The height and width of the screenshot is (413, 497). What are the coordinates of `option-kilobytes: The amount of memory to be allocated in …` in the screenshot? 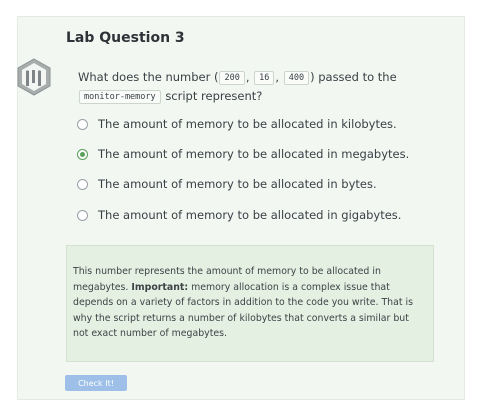 It's located at (237, 124).